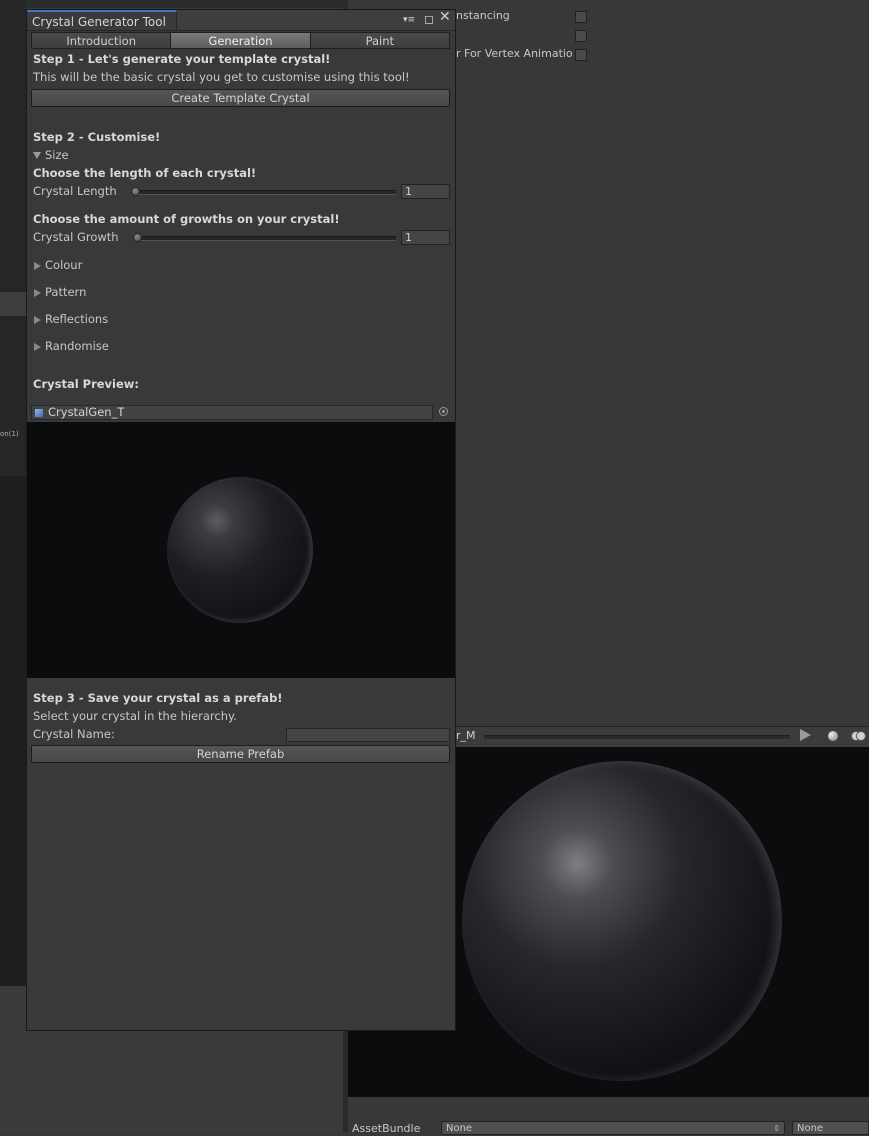 This screenshot has width=869, height=1136. What do you see at coordinates (57, 155) in the screenshot?
I see `size-foldout-label: Size` at bounding box center [57, 155].